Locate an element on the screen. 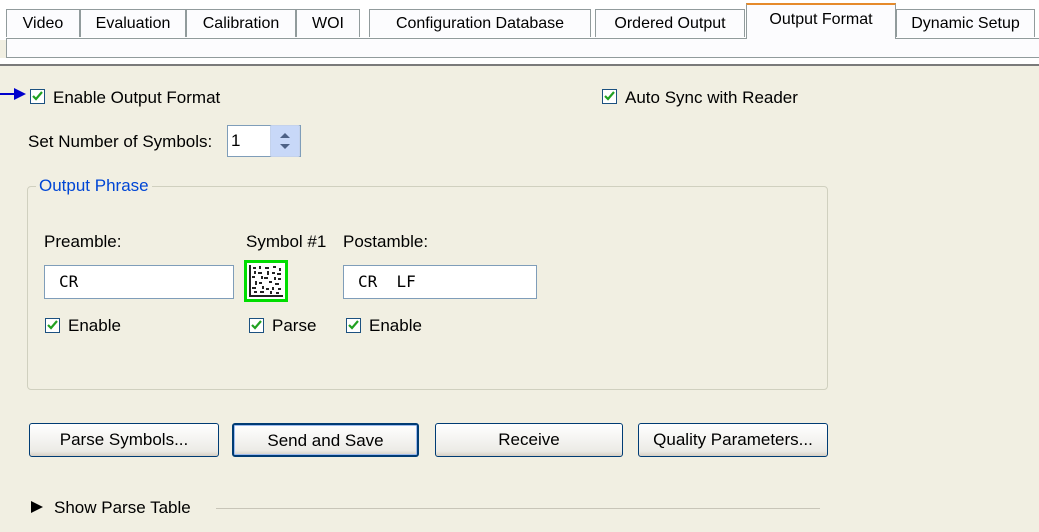 The width and height of the screenshot is (1039, 532). tab-evaluation: Evaluation is located at coordinates (133, 23).